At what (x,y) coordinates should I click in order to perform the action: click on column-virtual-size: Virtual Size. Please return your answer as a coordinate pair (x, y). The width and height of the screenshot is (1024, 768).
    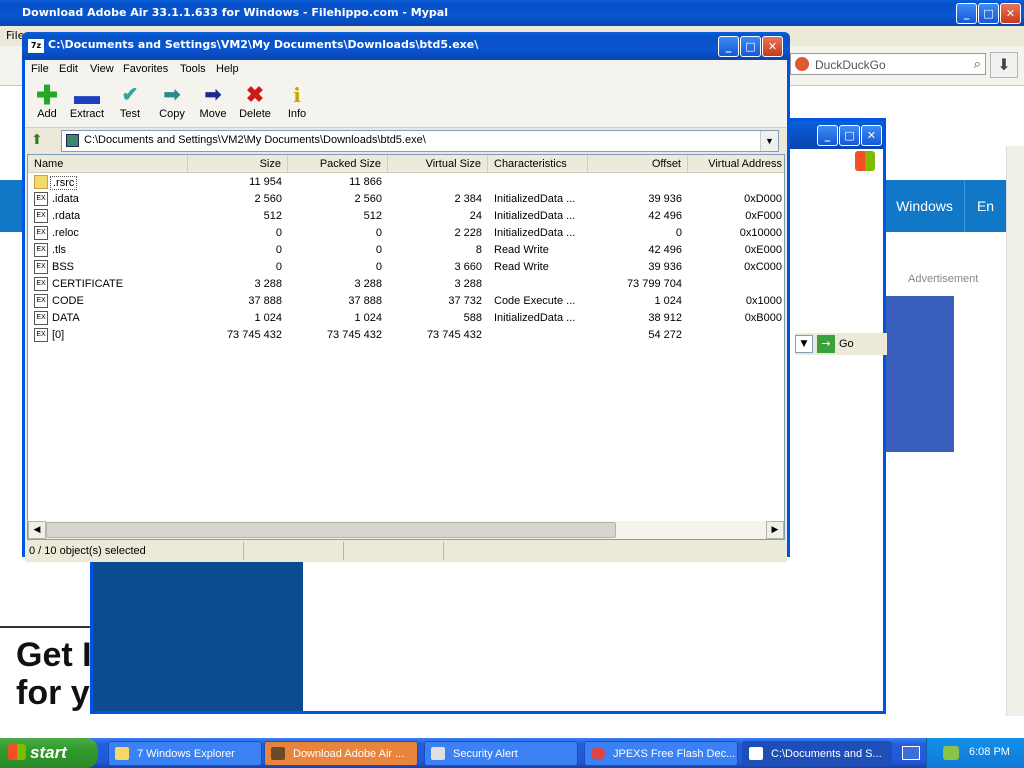
    Looking at the image, I should click on (438, 164).